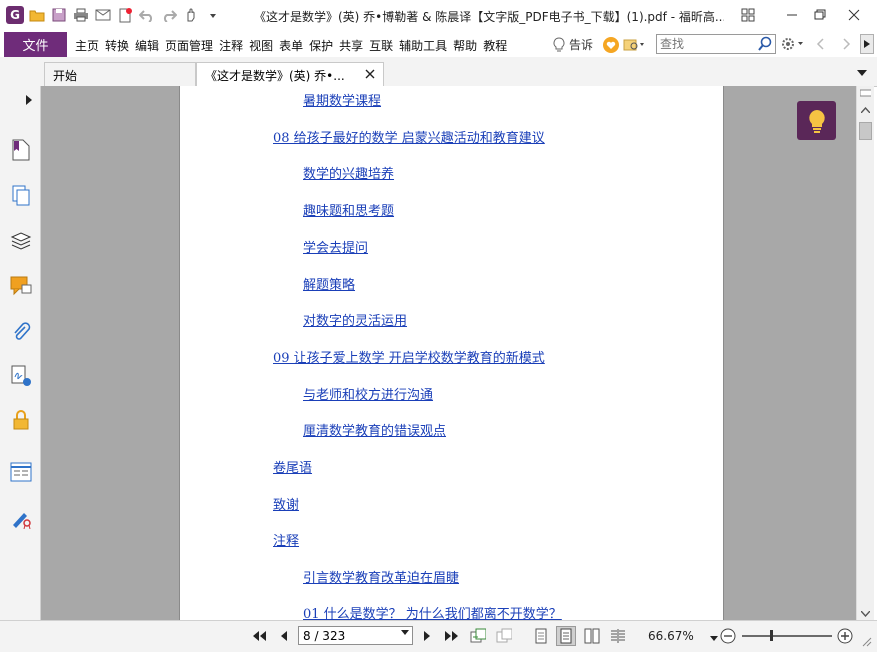  I want to click on continuous-view-icon, so click(566, 636).